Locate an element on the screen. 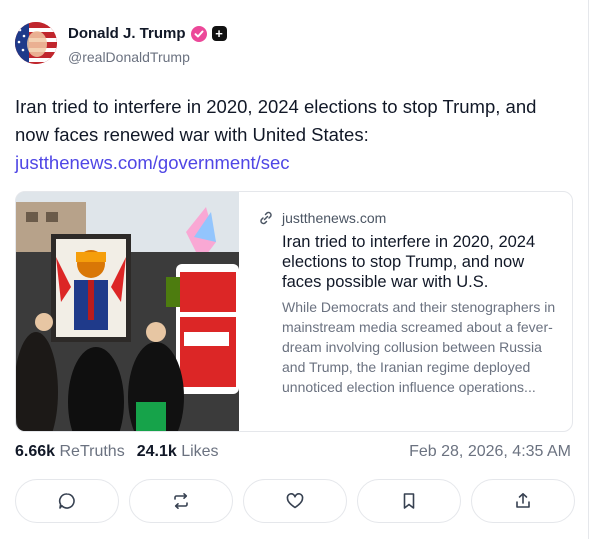  bookmark-icon is located at coordinates (409, 501).